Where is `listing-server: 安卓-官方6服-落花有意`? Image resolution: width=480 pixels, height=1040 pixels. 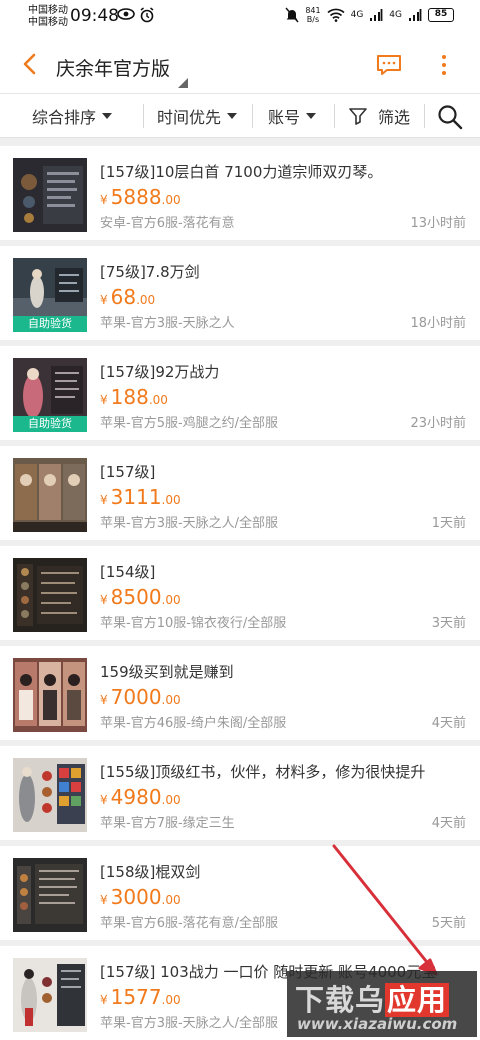
listing-server: 安卓-官方6服-落花有意 is located at coordinates (167, 223).